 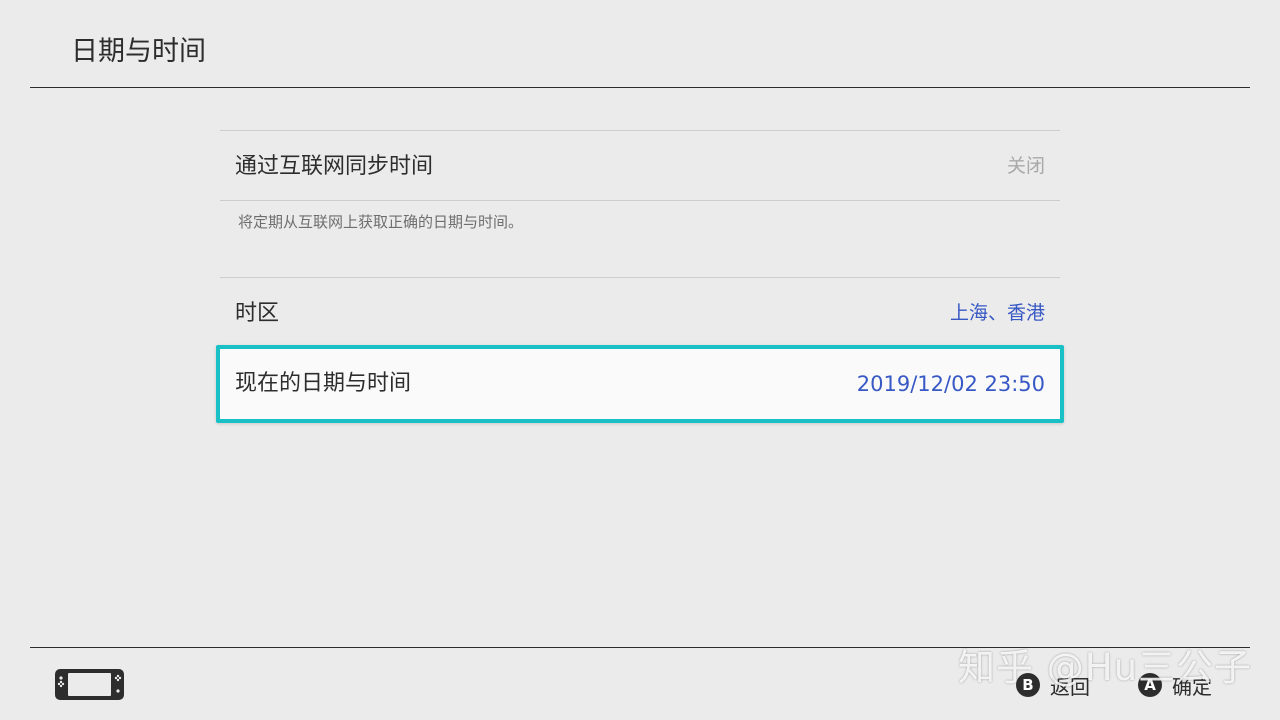 What do you see at coordinates (640, 384) in the screenshot?
I see `current-datetime-setting: 现在的日期与时间 2019/12/02 23:50` at bounding box center [640, 384].